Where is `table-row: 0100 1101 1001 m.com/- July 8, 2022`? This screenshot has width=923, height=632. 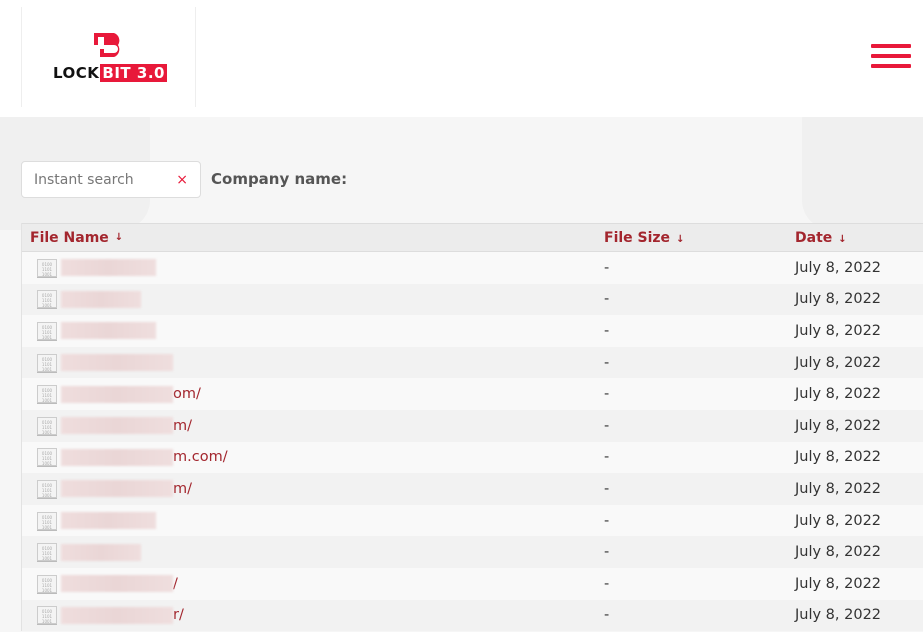 table-row: 0100 1101 1001 m.com/- July 8, 2022 is located at coordinates (472, 457).